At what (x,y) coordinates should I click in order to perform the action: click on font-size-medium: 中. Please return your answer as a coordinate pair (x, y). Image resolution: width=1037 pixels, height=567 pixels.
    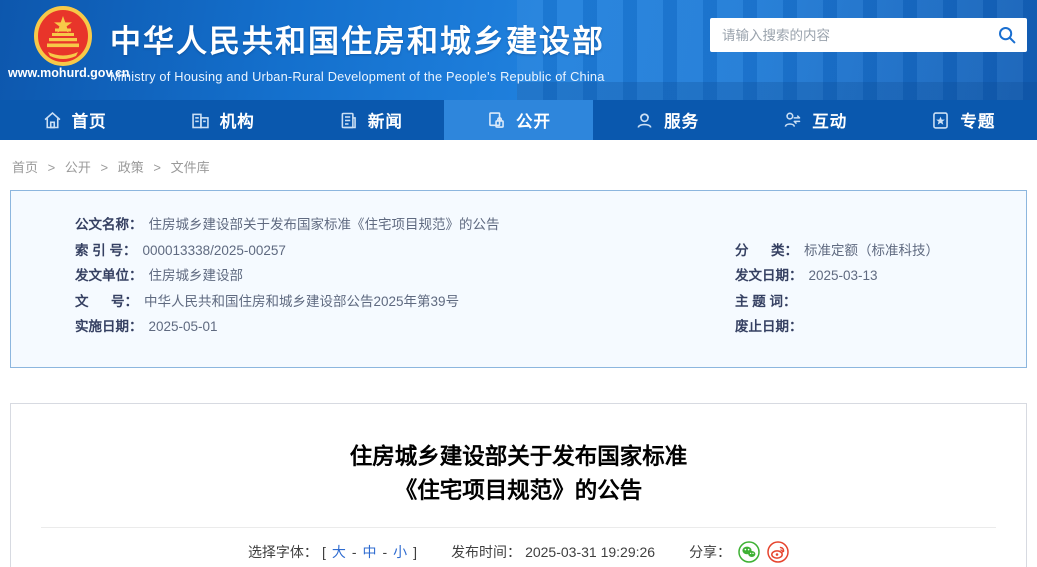
    Looking at the image, I should click on (370, 552).